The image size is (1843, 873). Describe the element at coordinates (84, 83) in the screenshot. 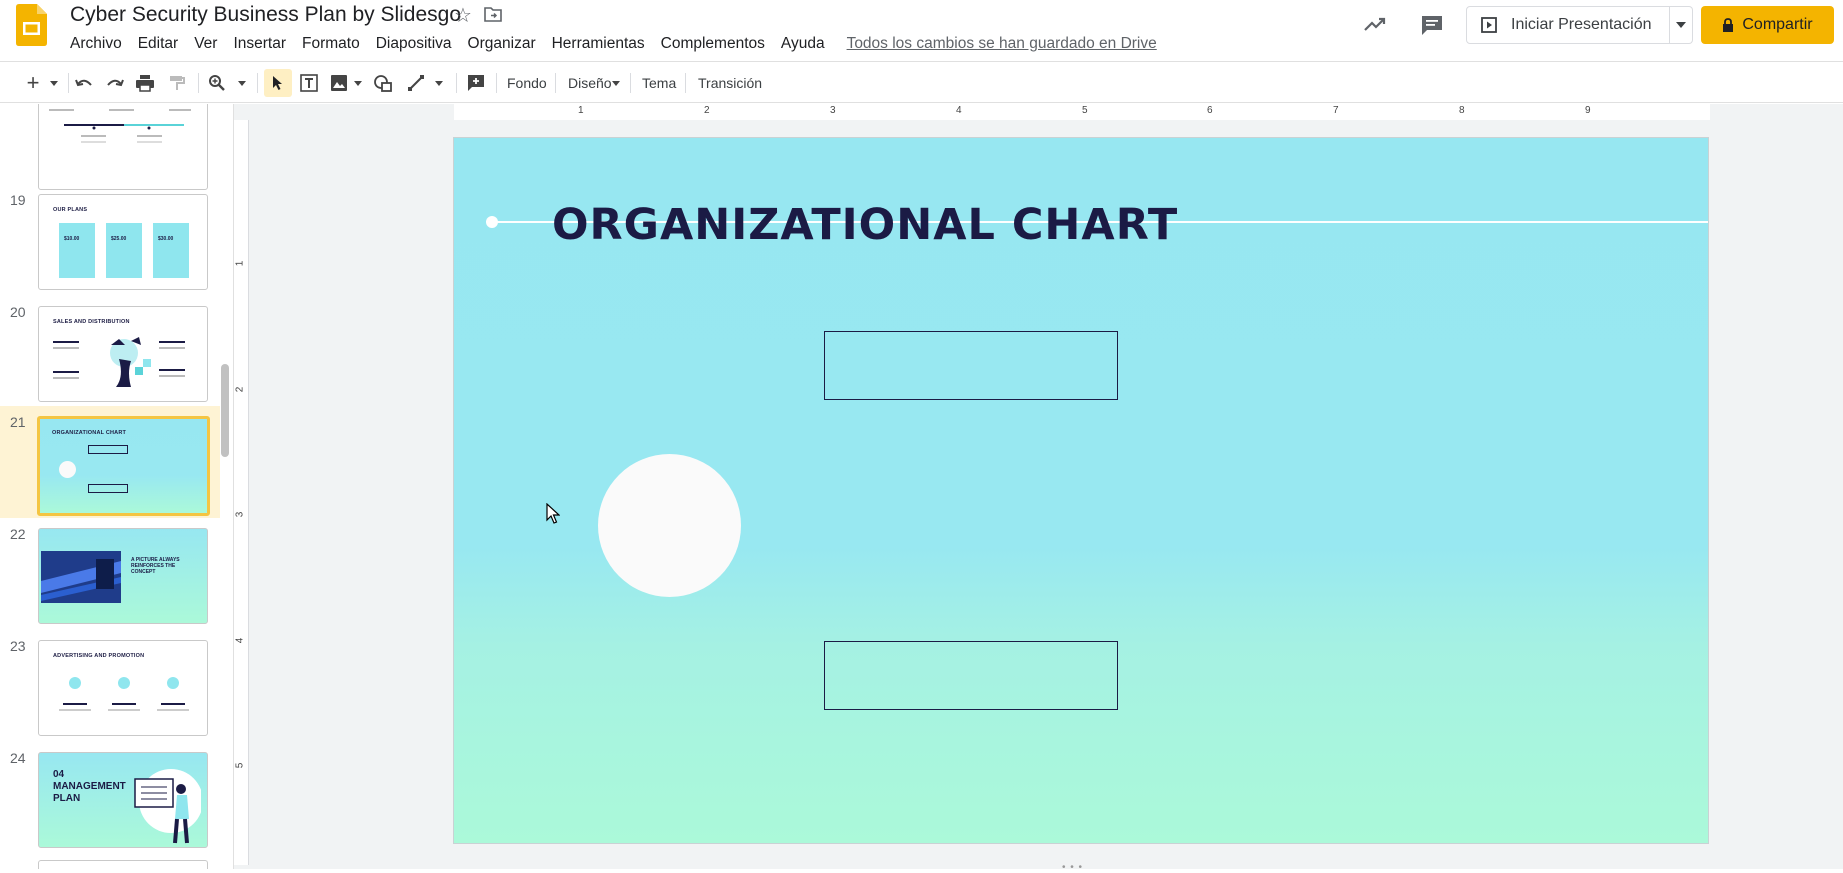

I see `undo-icon` at that location.